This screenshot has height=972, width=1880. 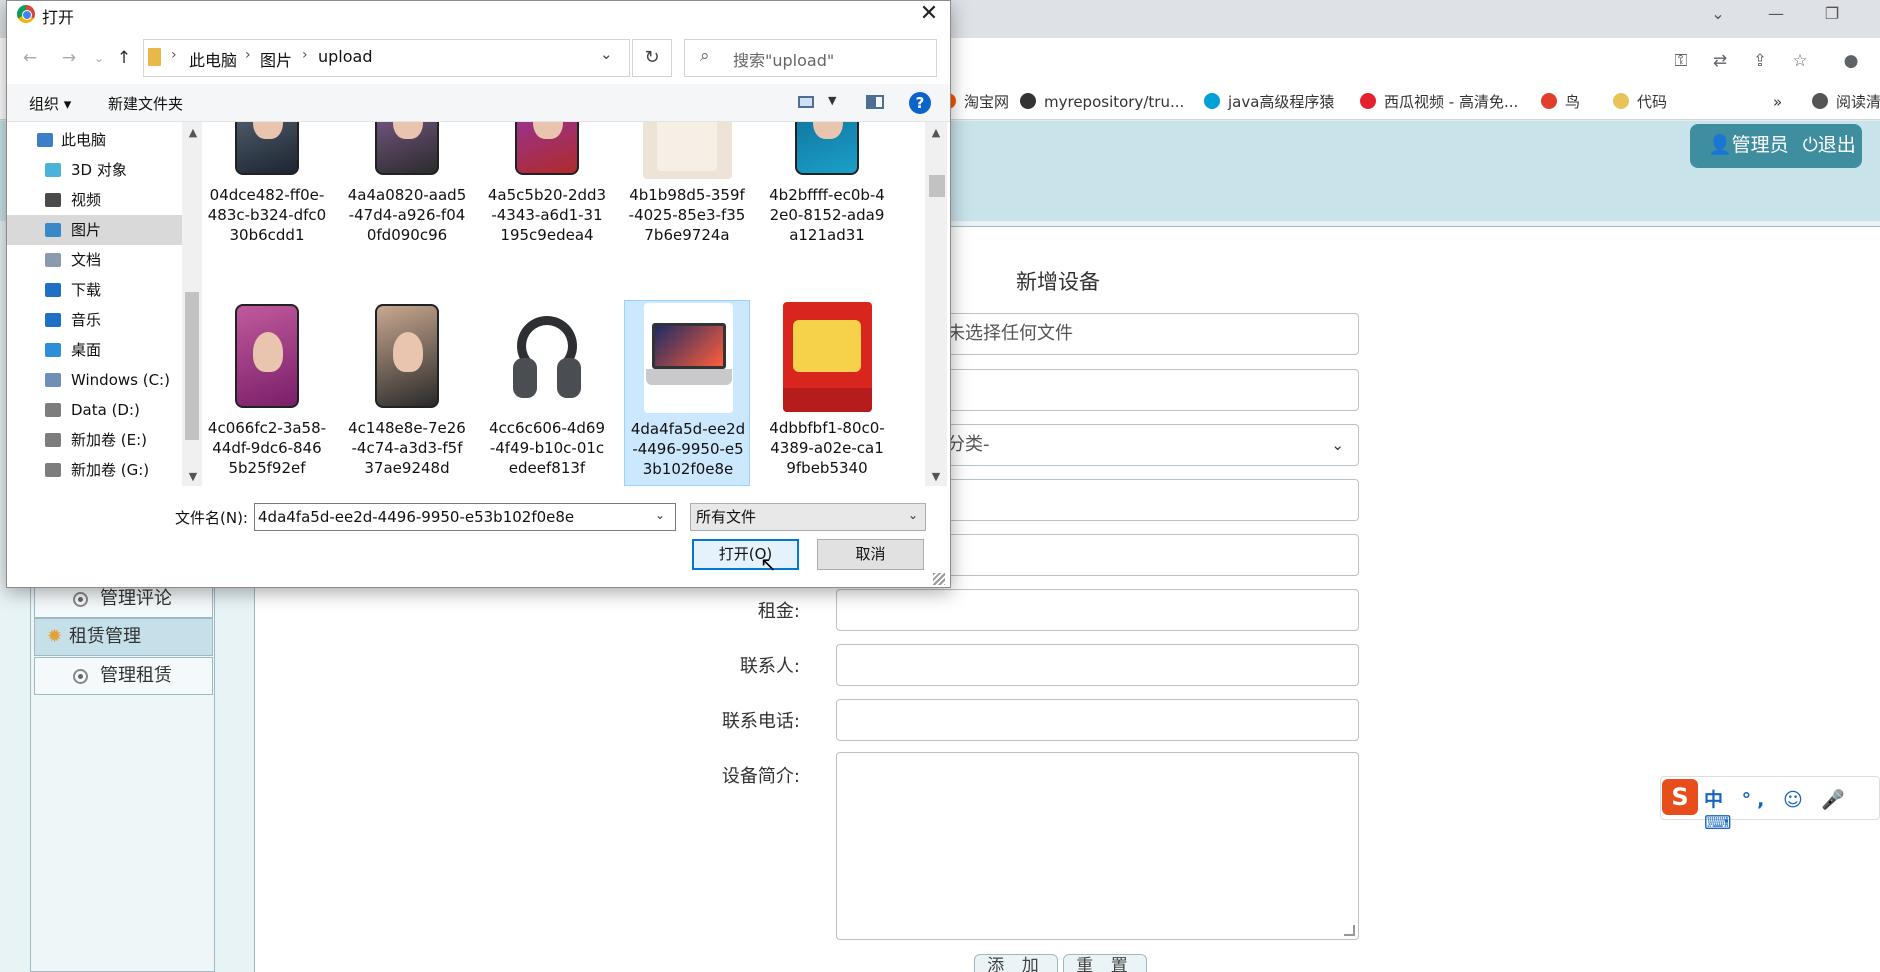 What do you see at coordinates (84, 140) in the screenshot?
I see `tree-item-label: 此电脑` at bounding box center [84, 140].